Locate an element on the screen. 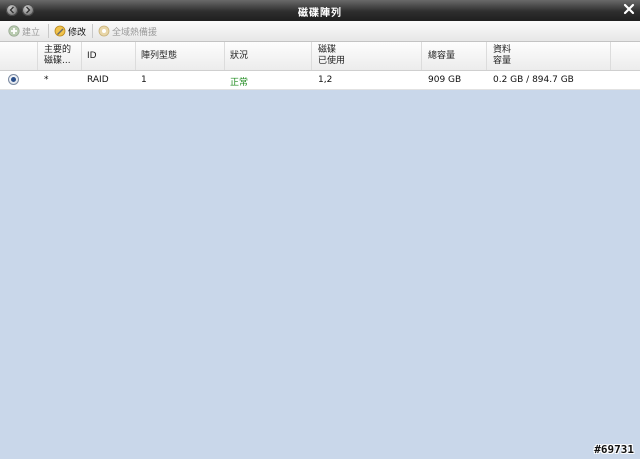 Image resolution: width=640 pixels, height=459 pixels. edit-label: 修改 is located at coordinates (77, 32).